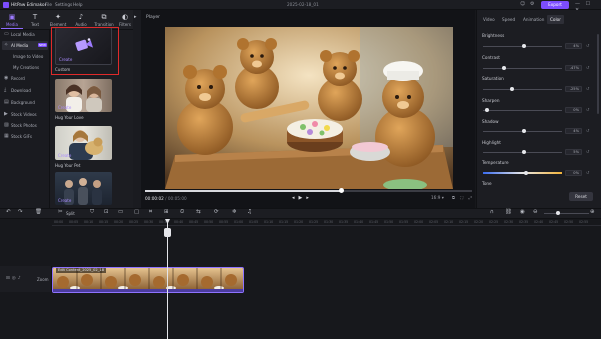  What do you see at coordinates (120, 212) in the screenshot?
I see `screen-icon: ▭` at bounding box center [120, 212].